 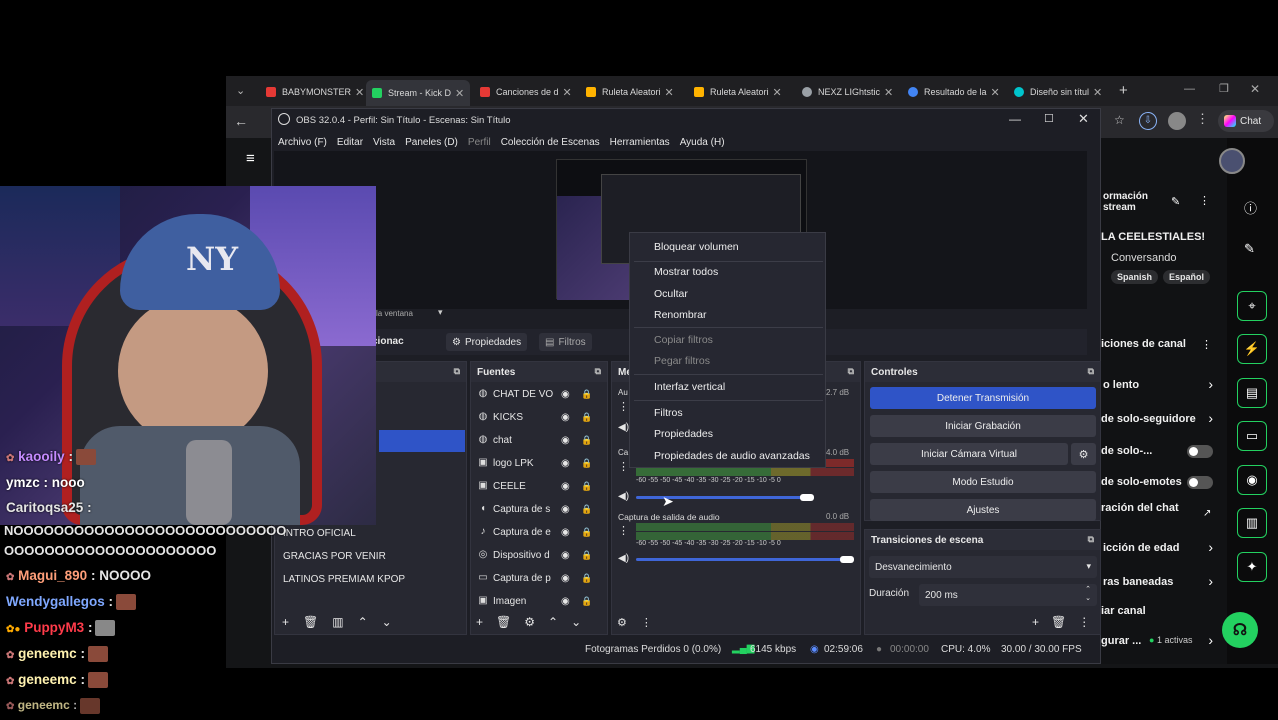 I want to click on maximize-icon: ❐, so click(x=1224, y=88).